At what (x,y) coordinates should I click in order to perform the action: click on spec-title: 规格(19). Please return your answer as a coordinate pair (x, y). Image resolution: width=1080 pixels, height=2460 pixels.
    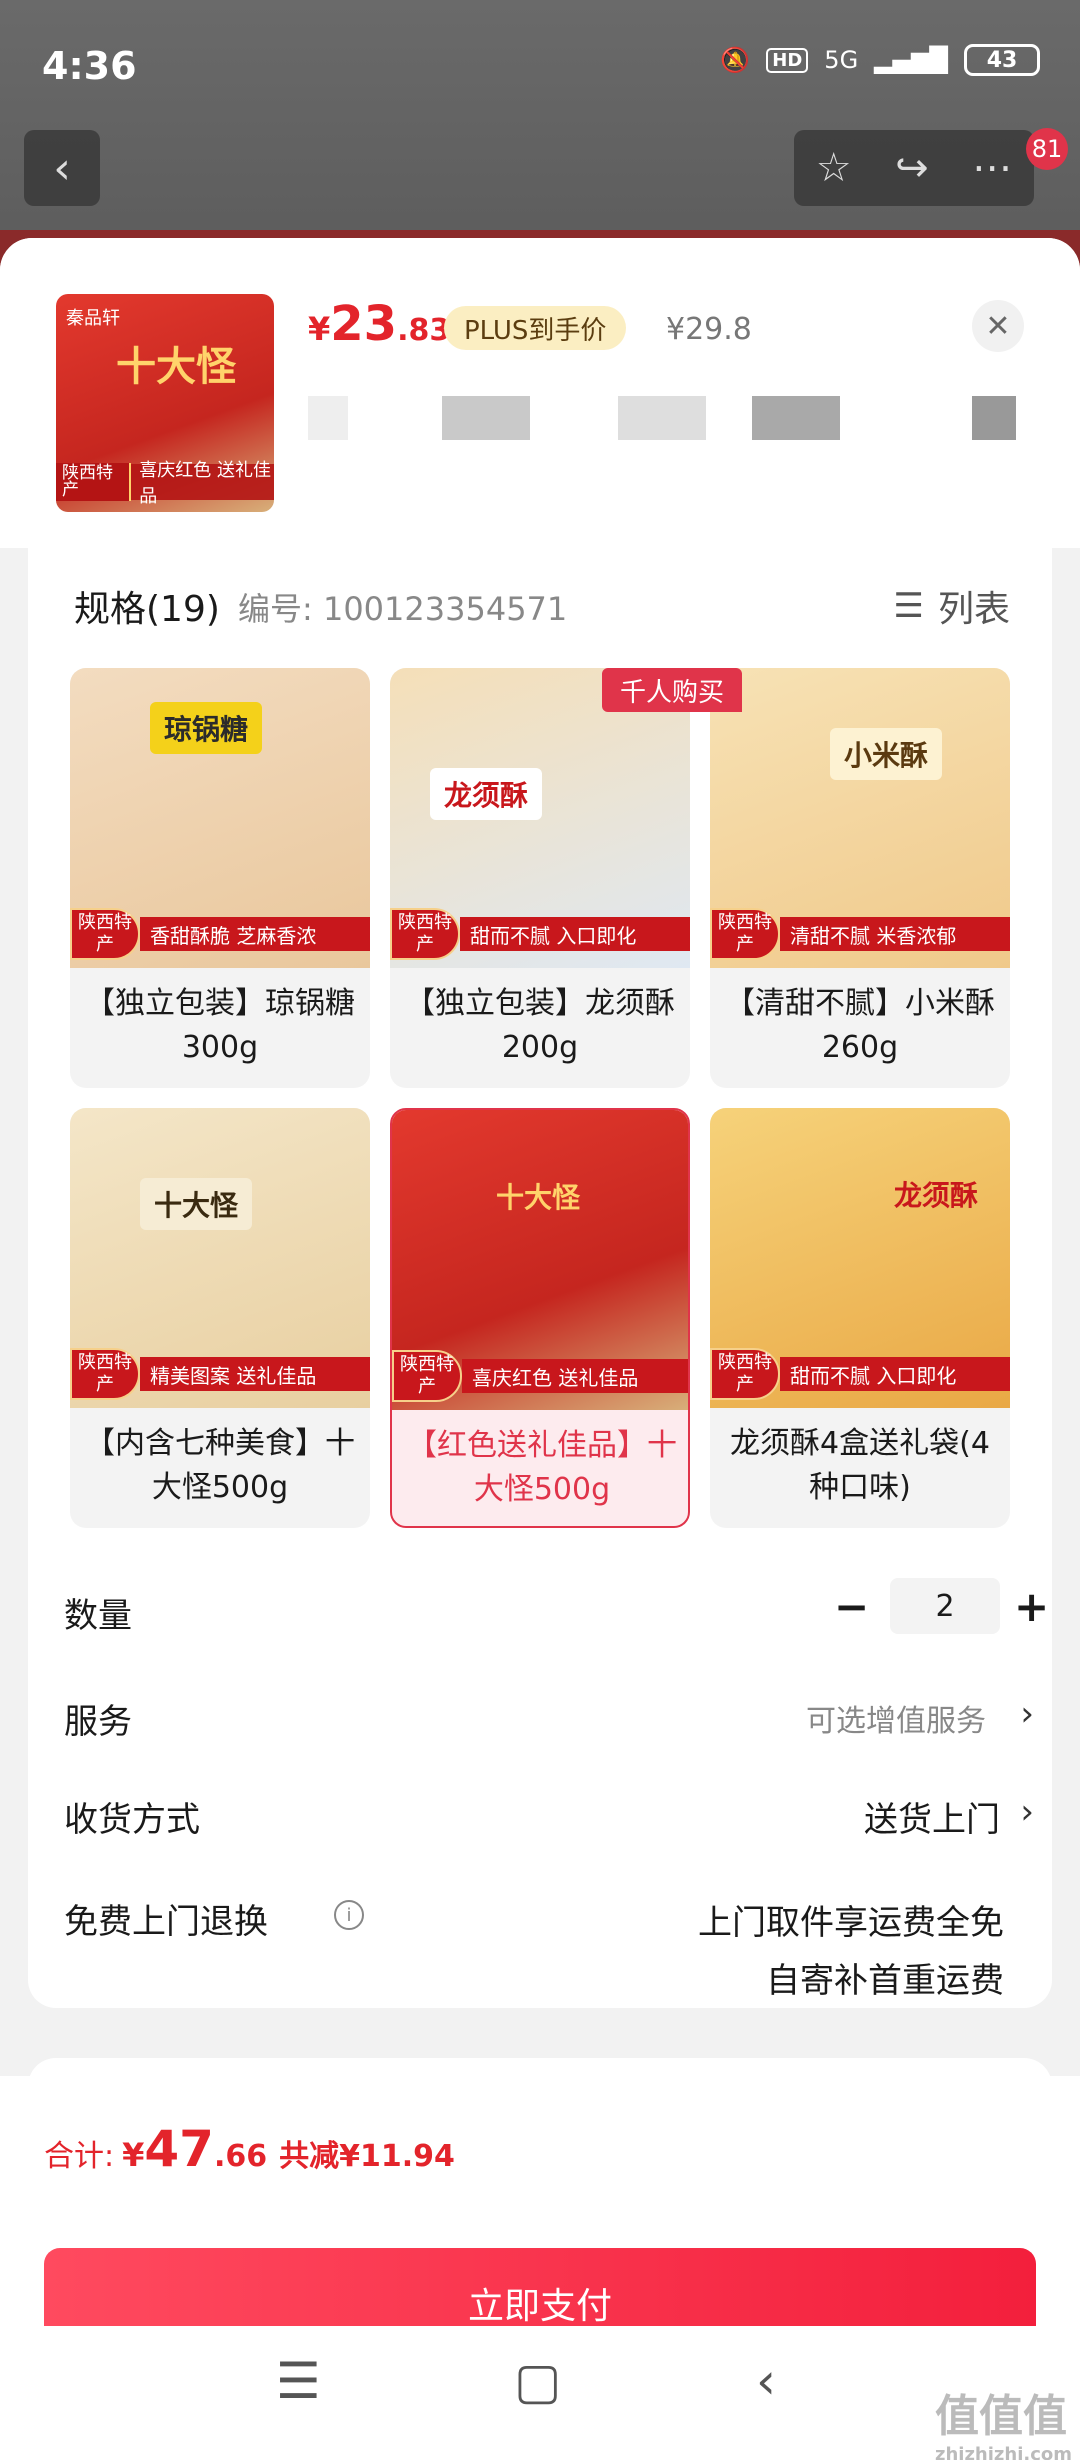
    Looking at the image, I should click on (147, 609).